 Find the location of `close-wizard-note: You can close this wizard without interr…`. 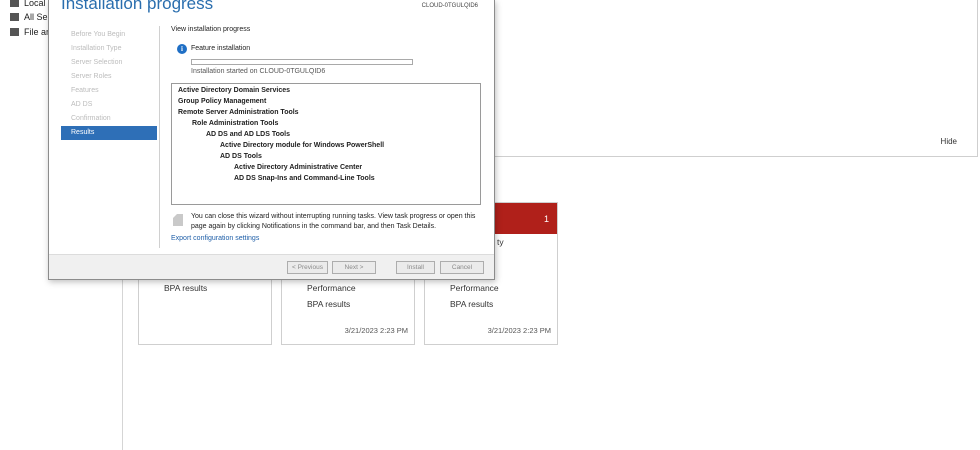

close-wizard-note: You can close this wizard without interr… is located at coordinates (333, 221).